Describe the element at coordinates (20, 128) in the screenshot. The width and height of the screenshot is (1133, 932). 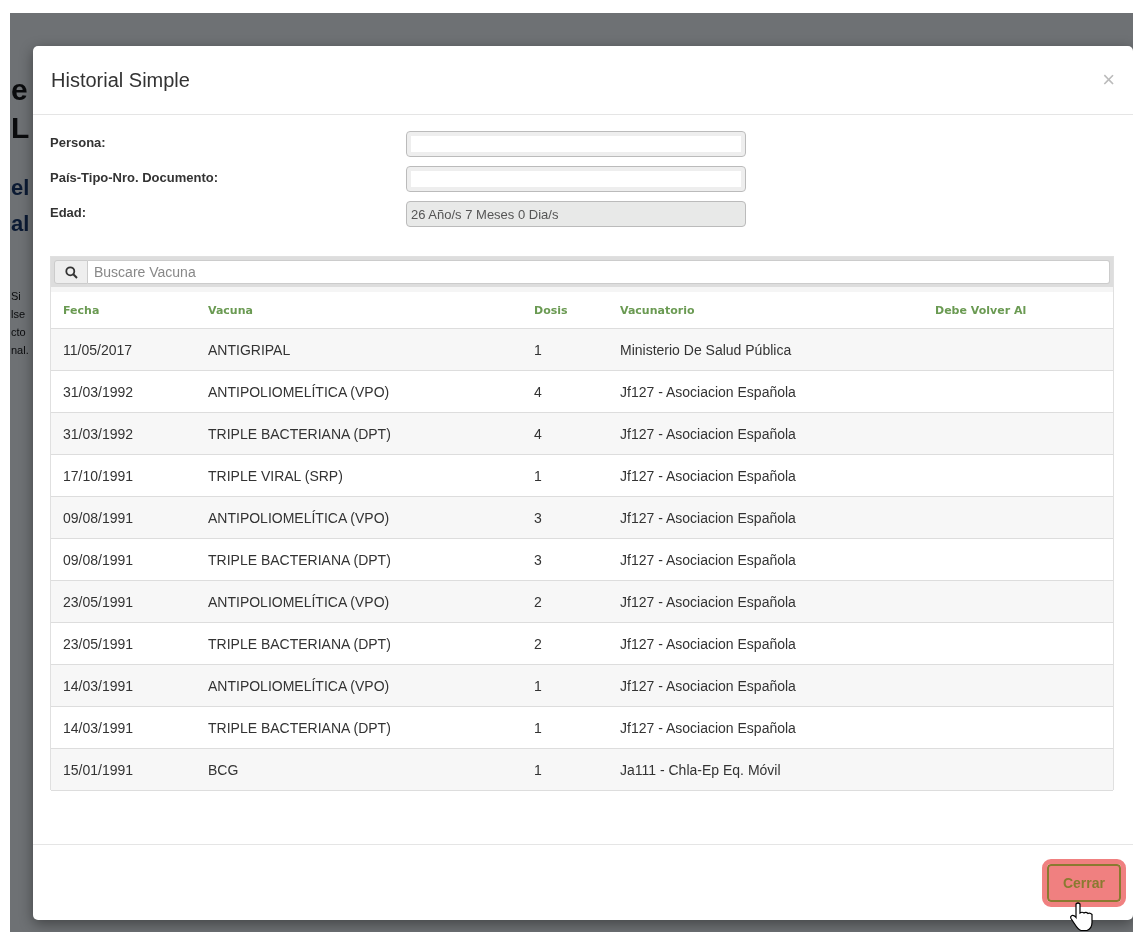
I see `background-text: L` at that location.